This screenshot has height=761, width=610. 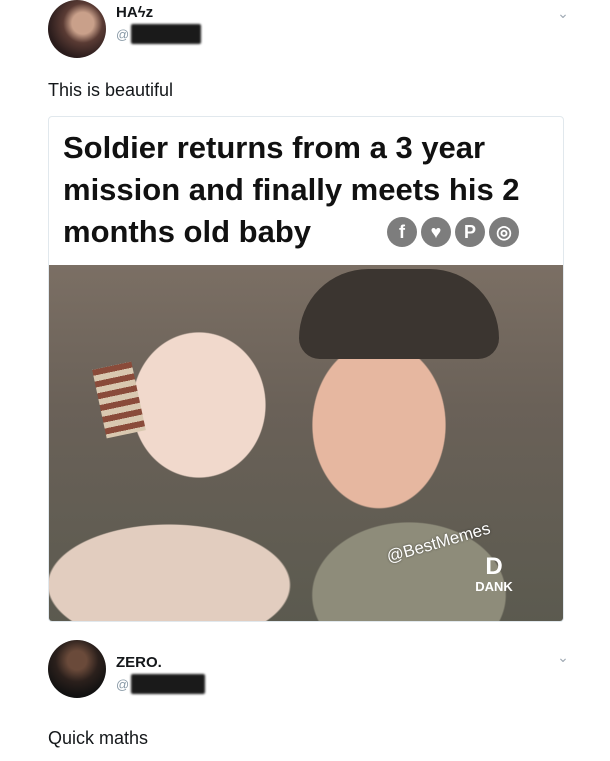 I want to click on tweet-text: Quick maths, so click(x=98, y=738).